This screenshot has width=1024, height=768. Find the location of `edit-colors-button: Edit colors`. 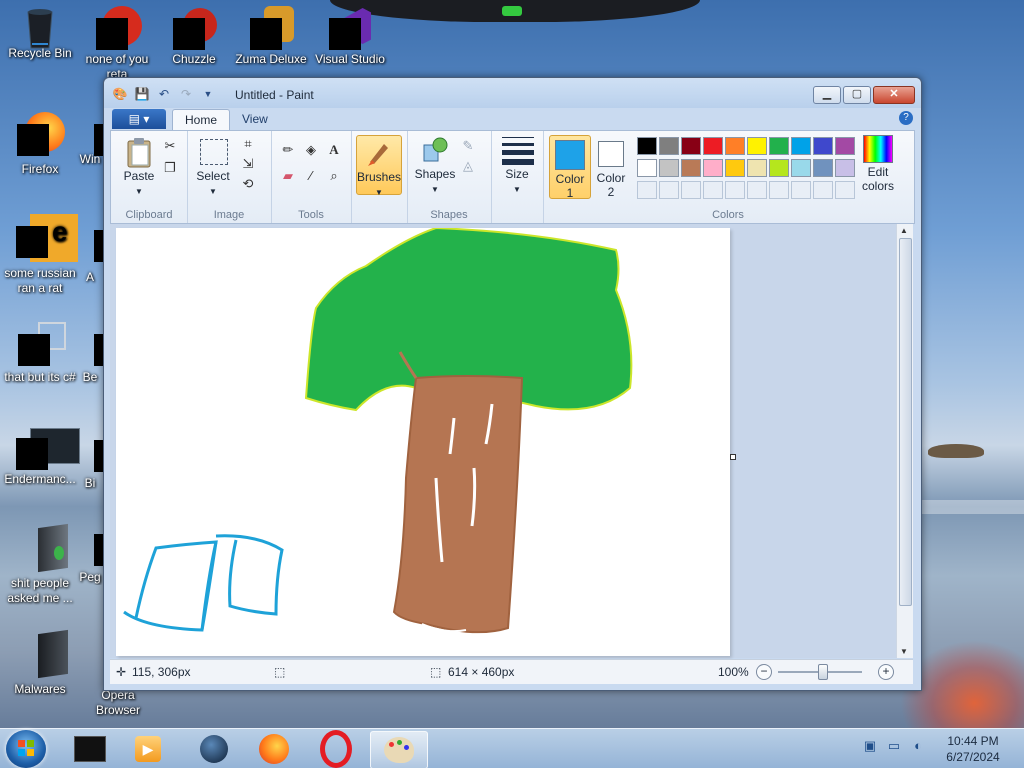

edit-colors-button: Edit colors is located at coordinates (878, 164).